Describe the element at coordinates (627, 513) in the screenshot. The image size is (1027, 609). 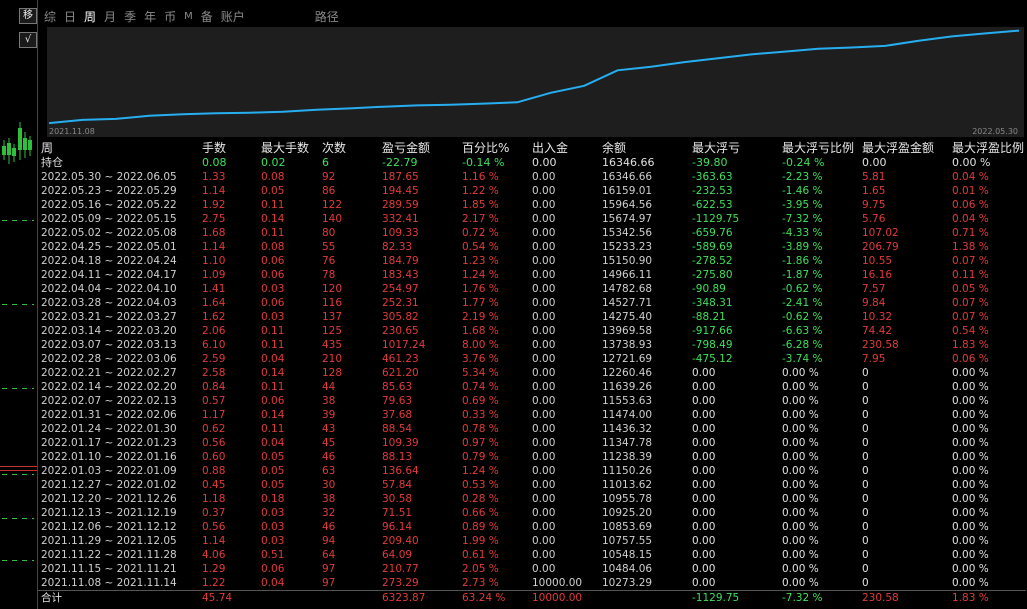
I see `table-cell: 10925.20` at that location.